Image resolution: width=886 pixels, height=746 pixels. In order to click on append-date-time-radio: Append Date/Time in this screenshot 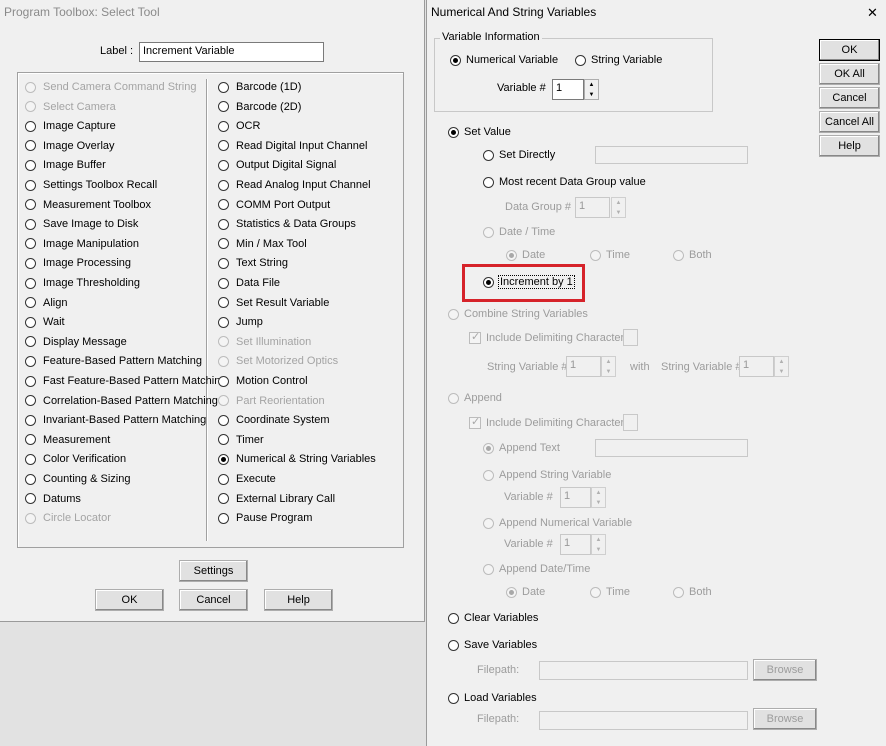, I will do `click(536, 569)`.